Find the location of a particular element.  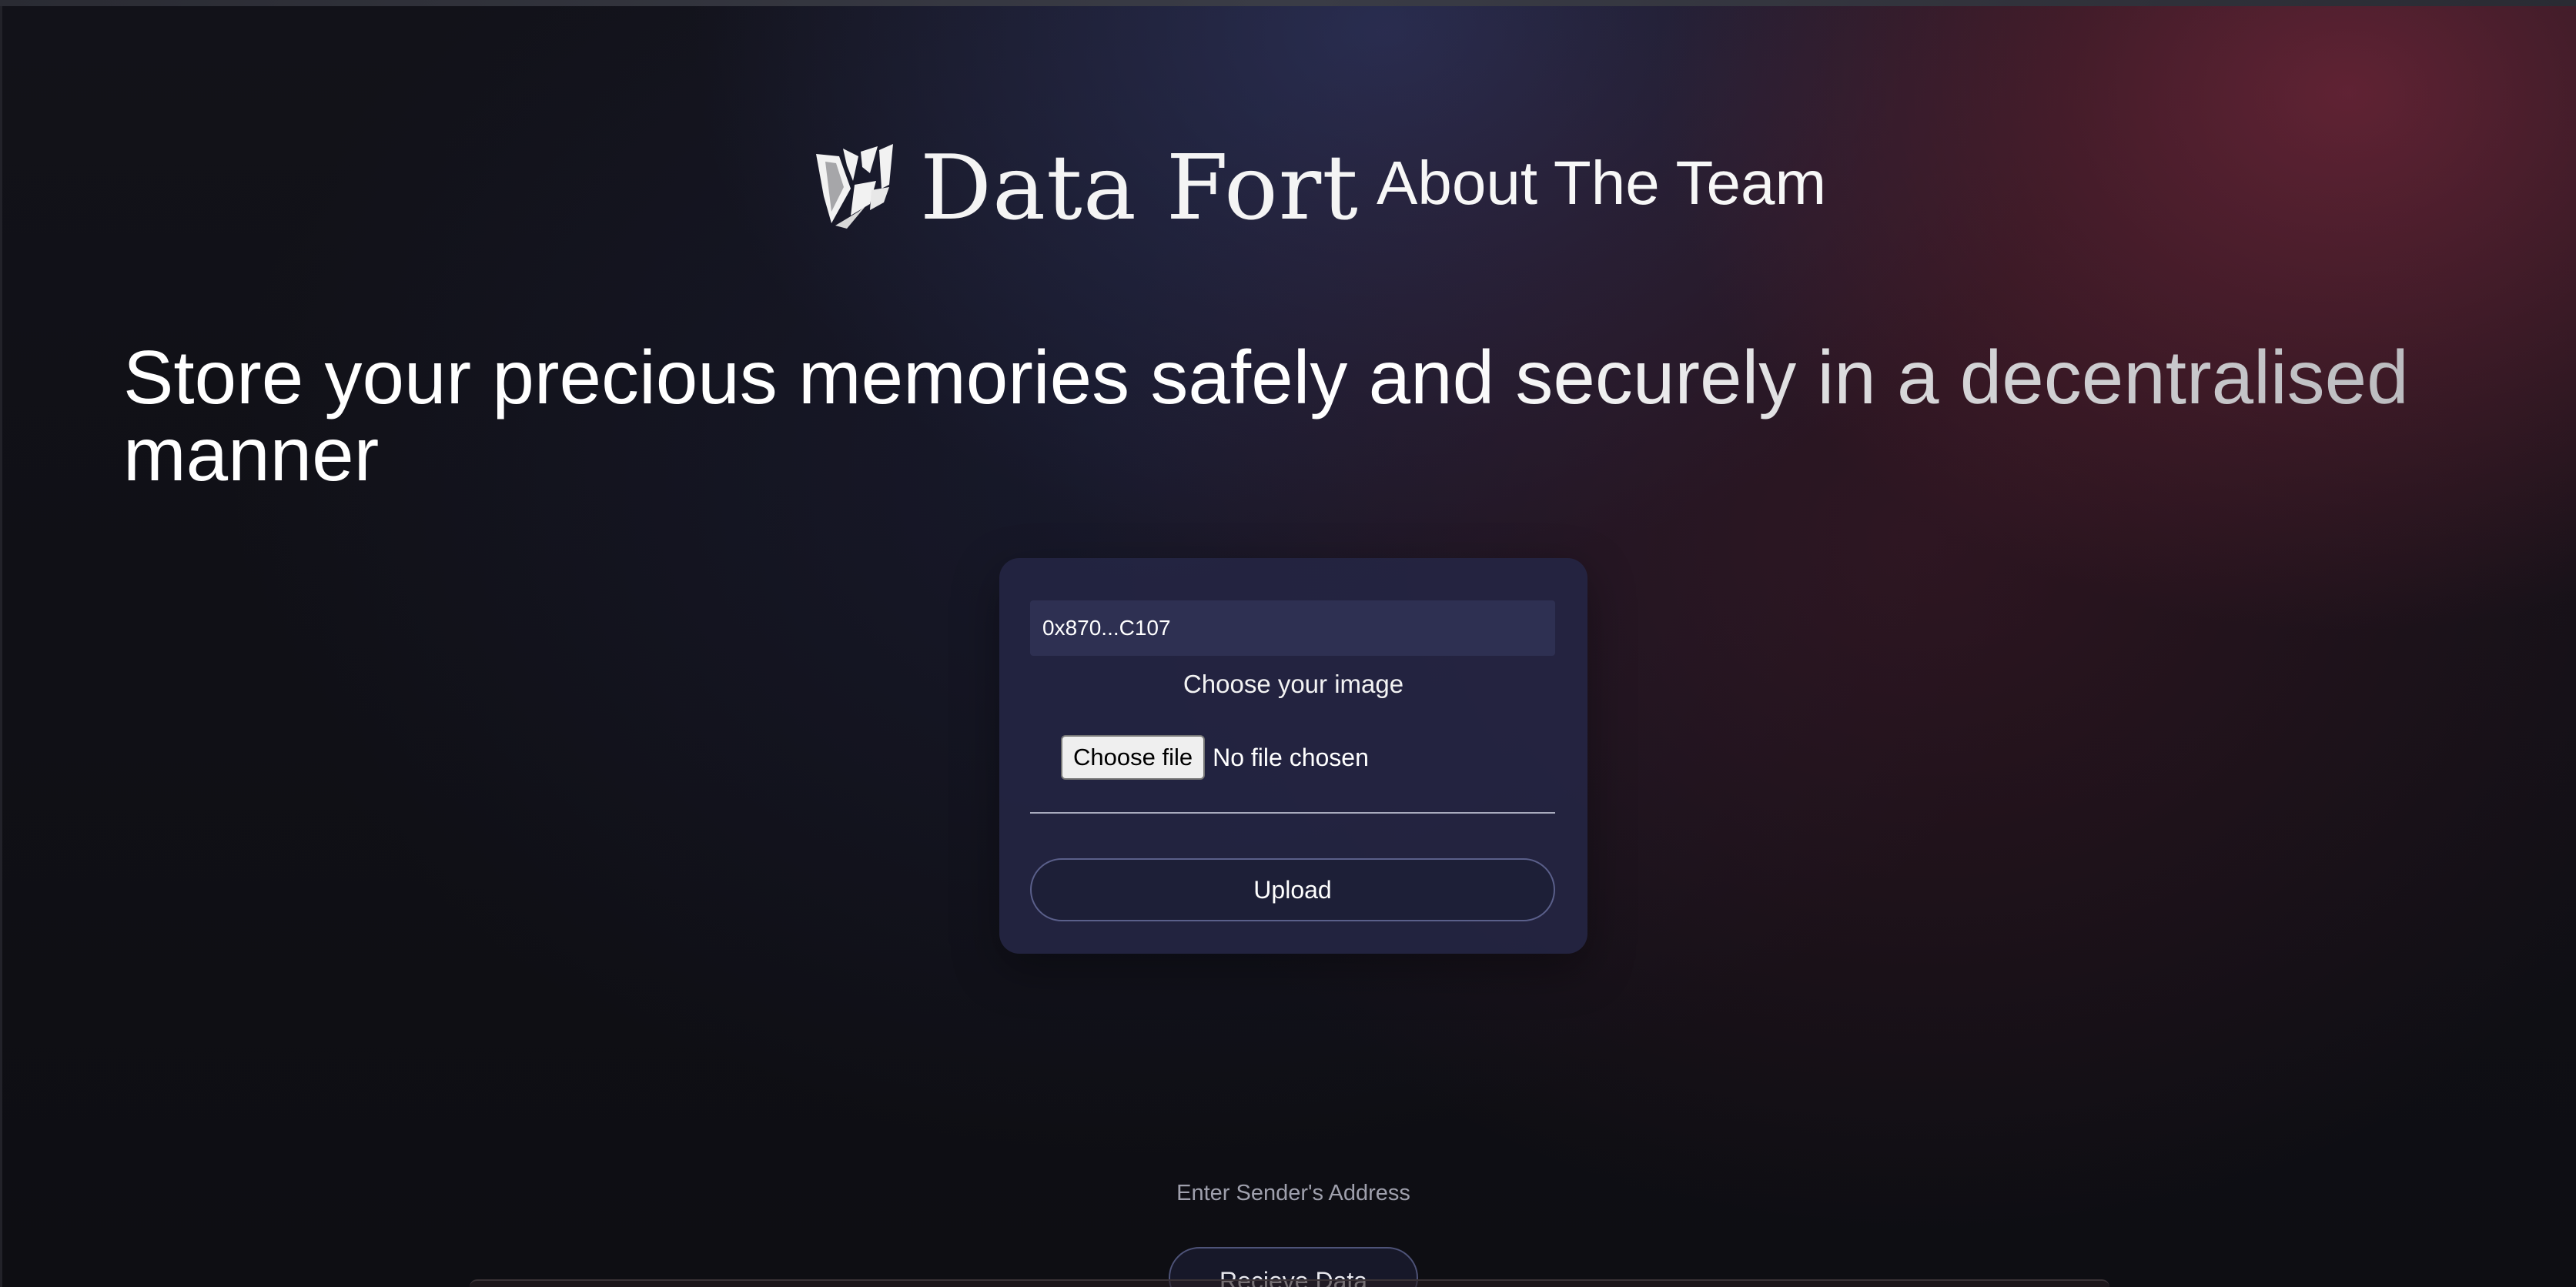

window-top-strip is located at coordinates (1288, 3).